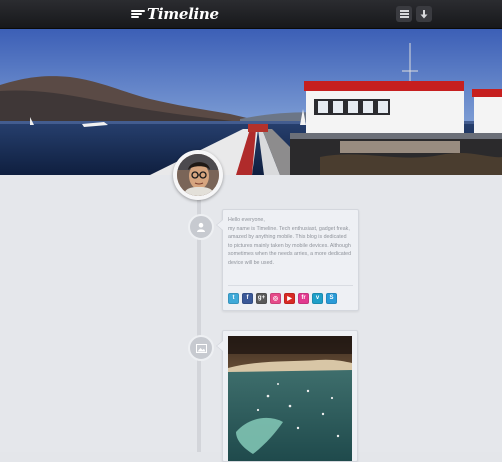  I want to click on timeline-node-text, so click(201, 227).